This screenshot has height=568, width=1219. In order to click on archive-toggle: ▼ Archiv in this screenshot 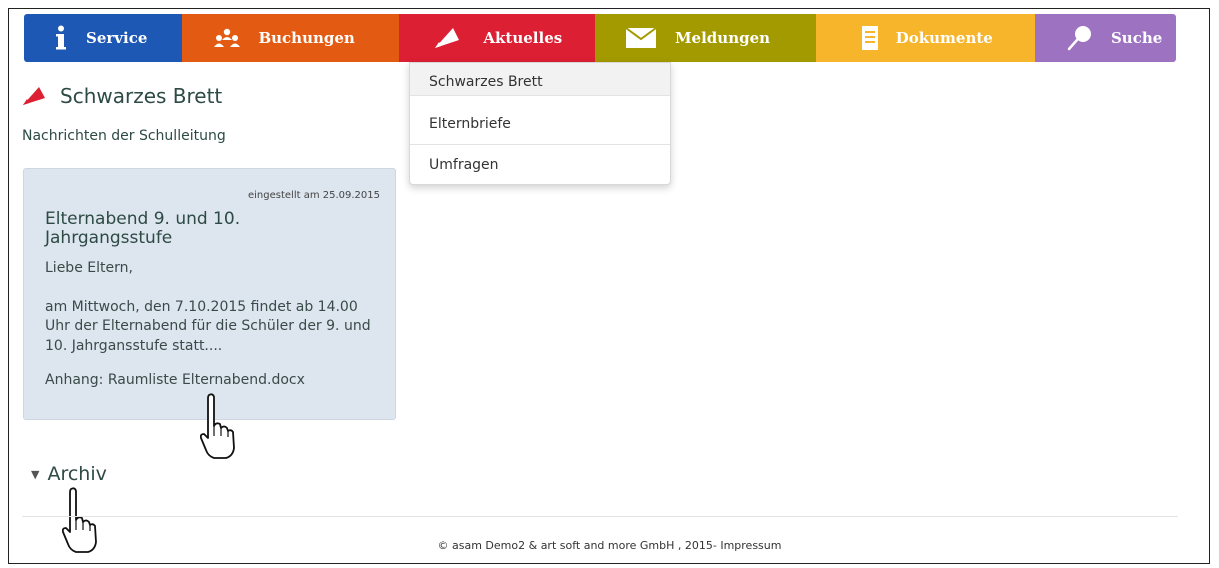, I will do `click(69, 474)`.